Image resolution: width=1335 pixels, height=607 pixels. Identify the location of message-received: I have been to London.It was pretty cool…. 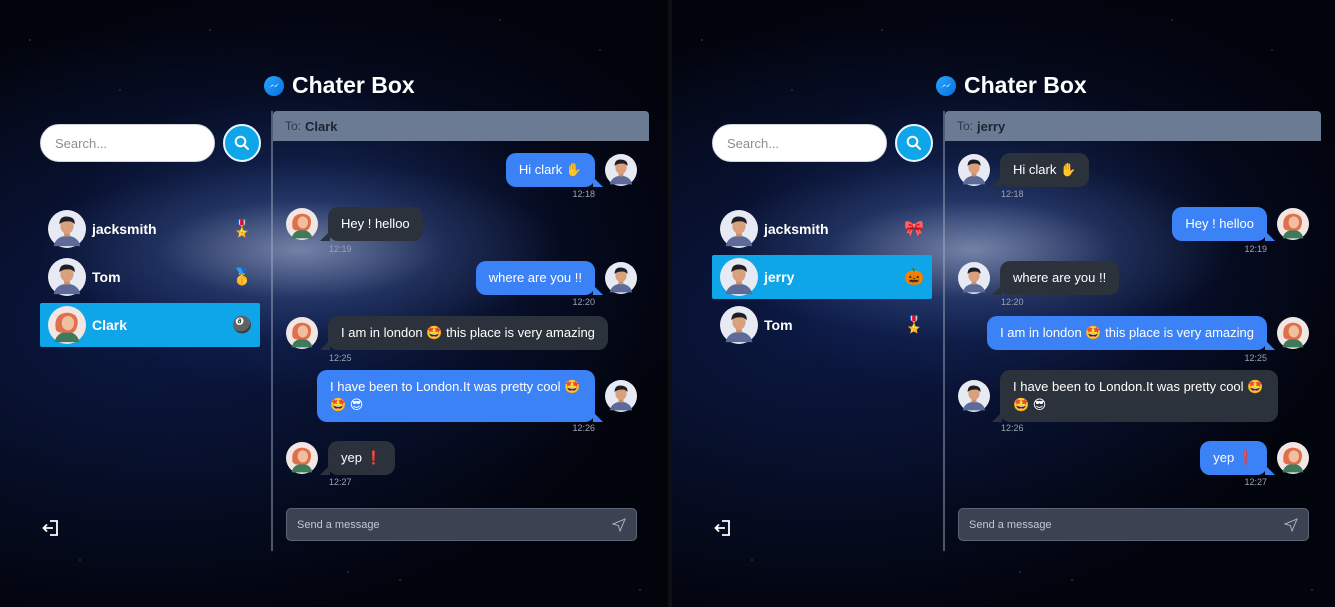
(1118, 396).